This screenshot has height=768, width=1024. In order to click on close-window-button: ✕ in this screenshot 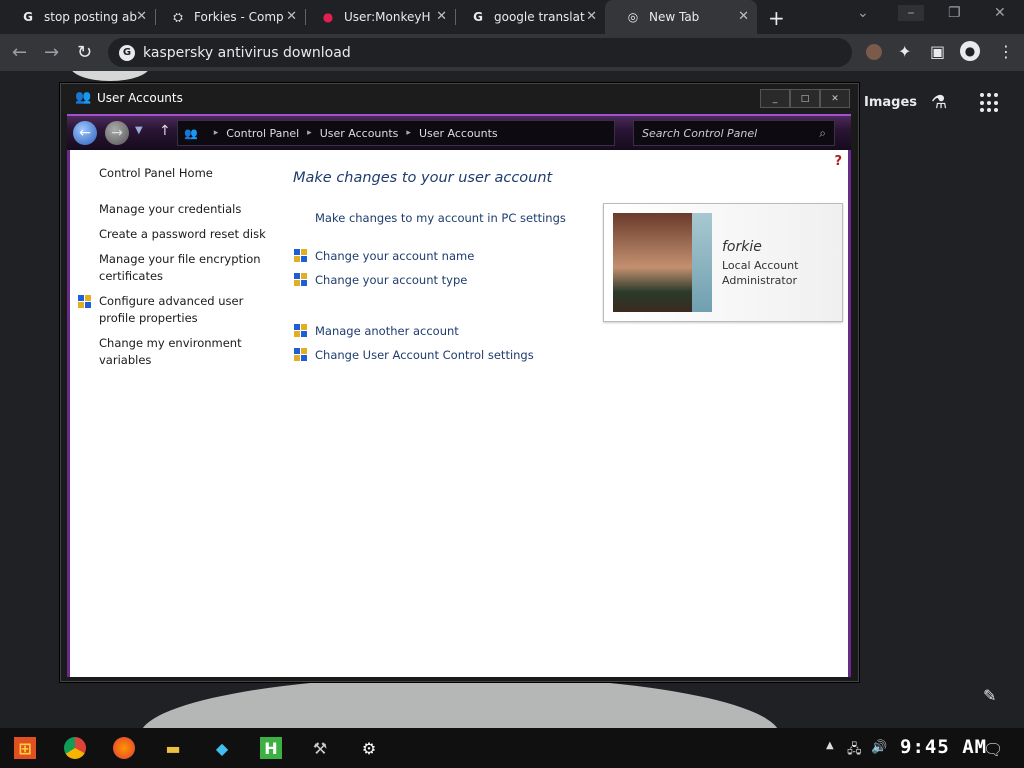, I will do `click(1000, 13)`.